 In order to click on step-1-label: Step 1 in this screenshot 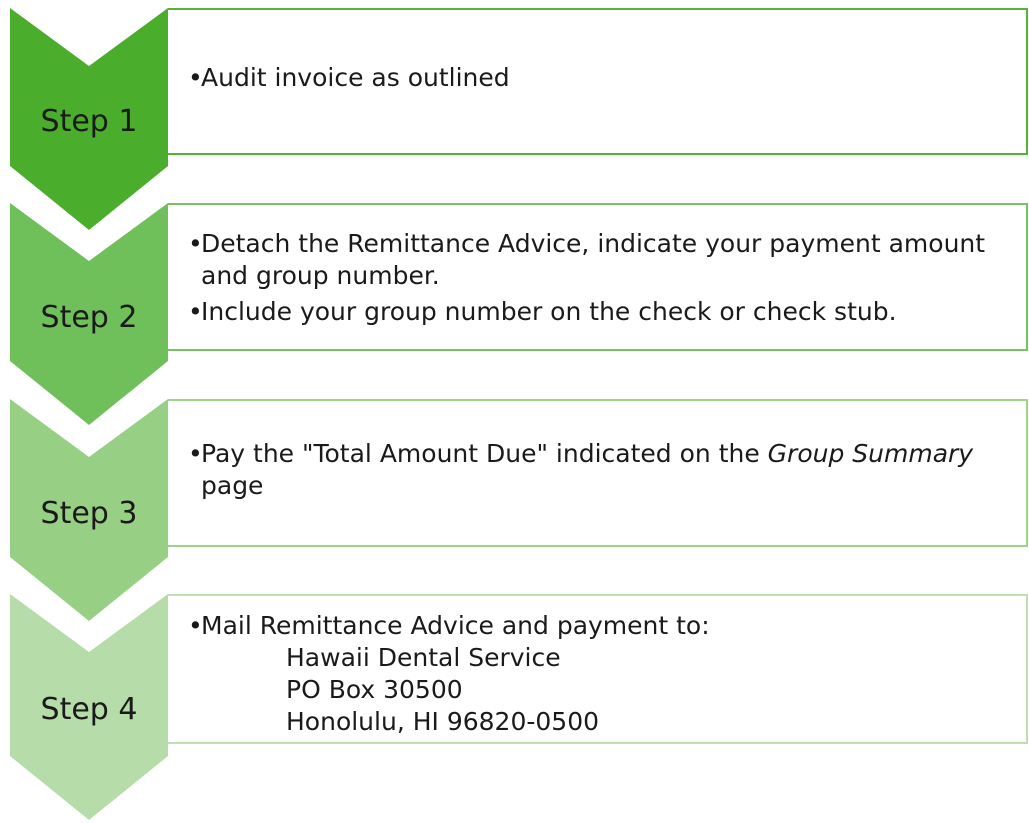, I will do `click(89, 121)`.